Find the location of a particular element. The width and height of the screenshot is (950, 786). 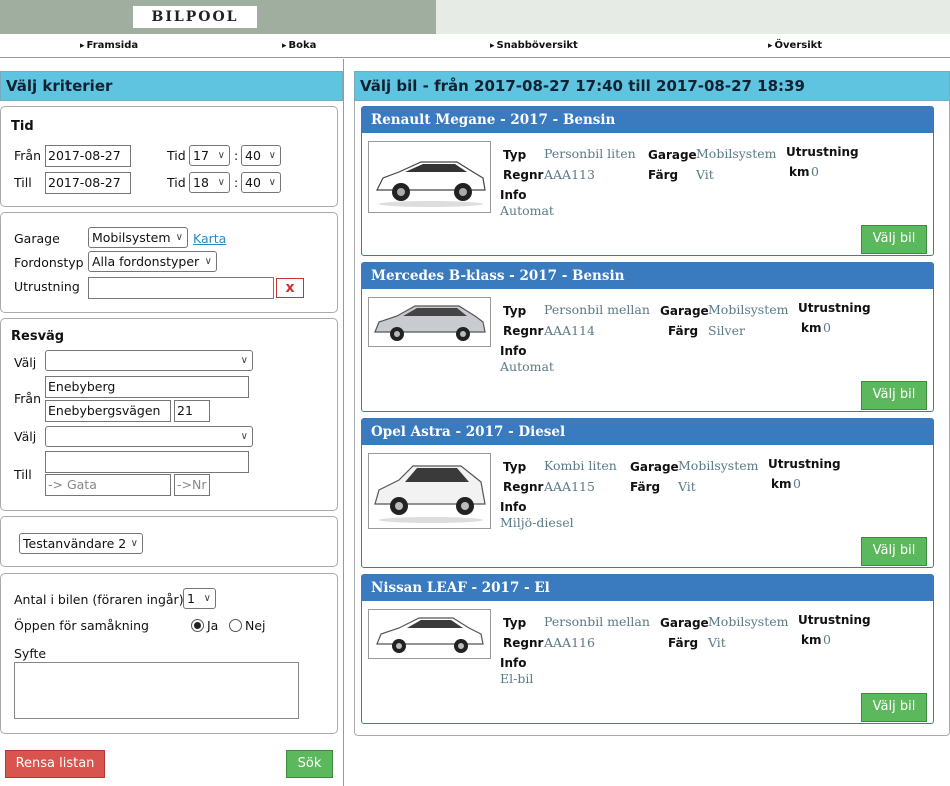

vehicle-type-select: Alla fordonstyper ∨ is located at coordinates (152, 261).